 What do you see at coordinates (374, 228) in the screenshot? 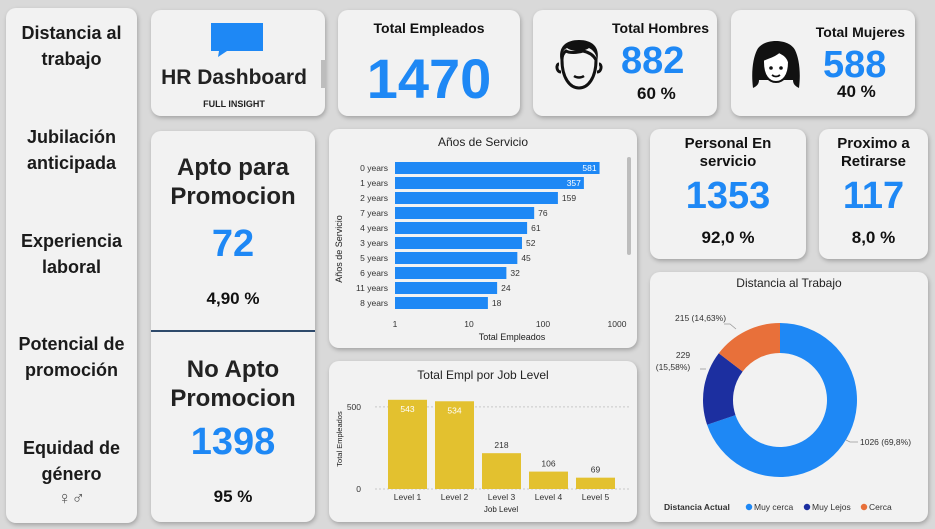
I see `y-tick-label: 4 years` at bounding box center [374, 228].